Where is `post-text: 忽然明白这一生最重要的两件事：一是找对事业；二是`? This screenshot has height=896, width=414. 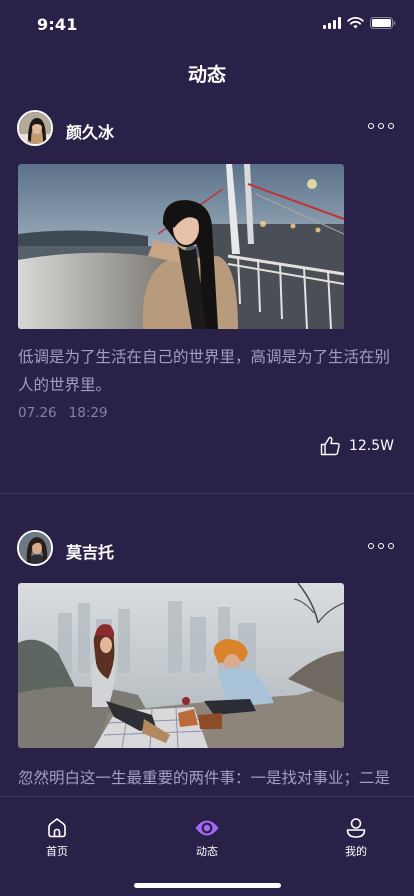
post-text: 忽然明白这一生最重要的两件事：一是找对事业；二是 is located at coordinates (204, 778).